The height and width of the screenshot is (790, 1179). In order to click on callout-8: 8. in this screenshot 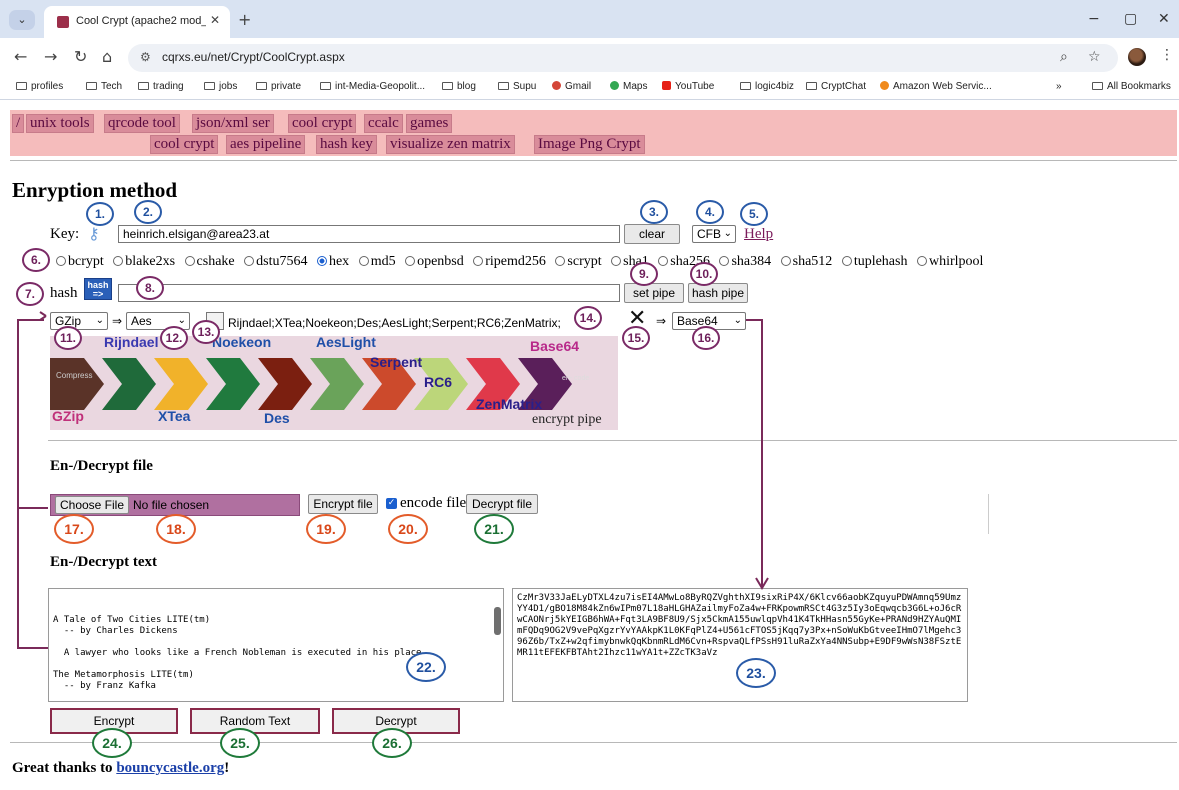, I will do `click(150, 288)`.